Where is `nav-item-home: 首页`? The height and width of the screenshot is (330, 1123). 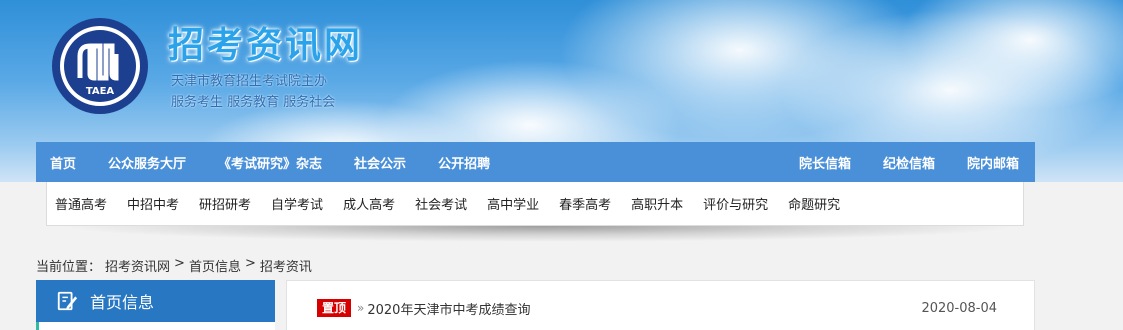 nav-item-home: 首页 is located at coordinates (56, 162).